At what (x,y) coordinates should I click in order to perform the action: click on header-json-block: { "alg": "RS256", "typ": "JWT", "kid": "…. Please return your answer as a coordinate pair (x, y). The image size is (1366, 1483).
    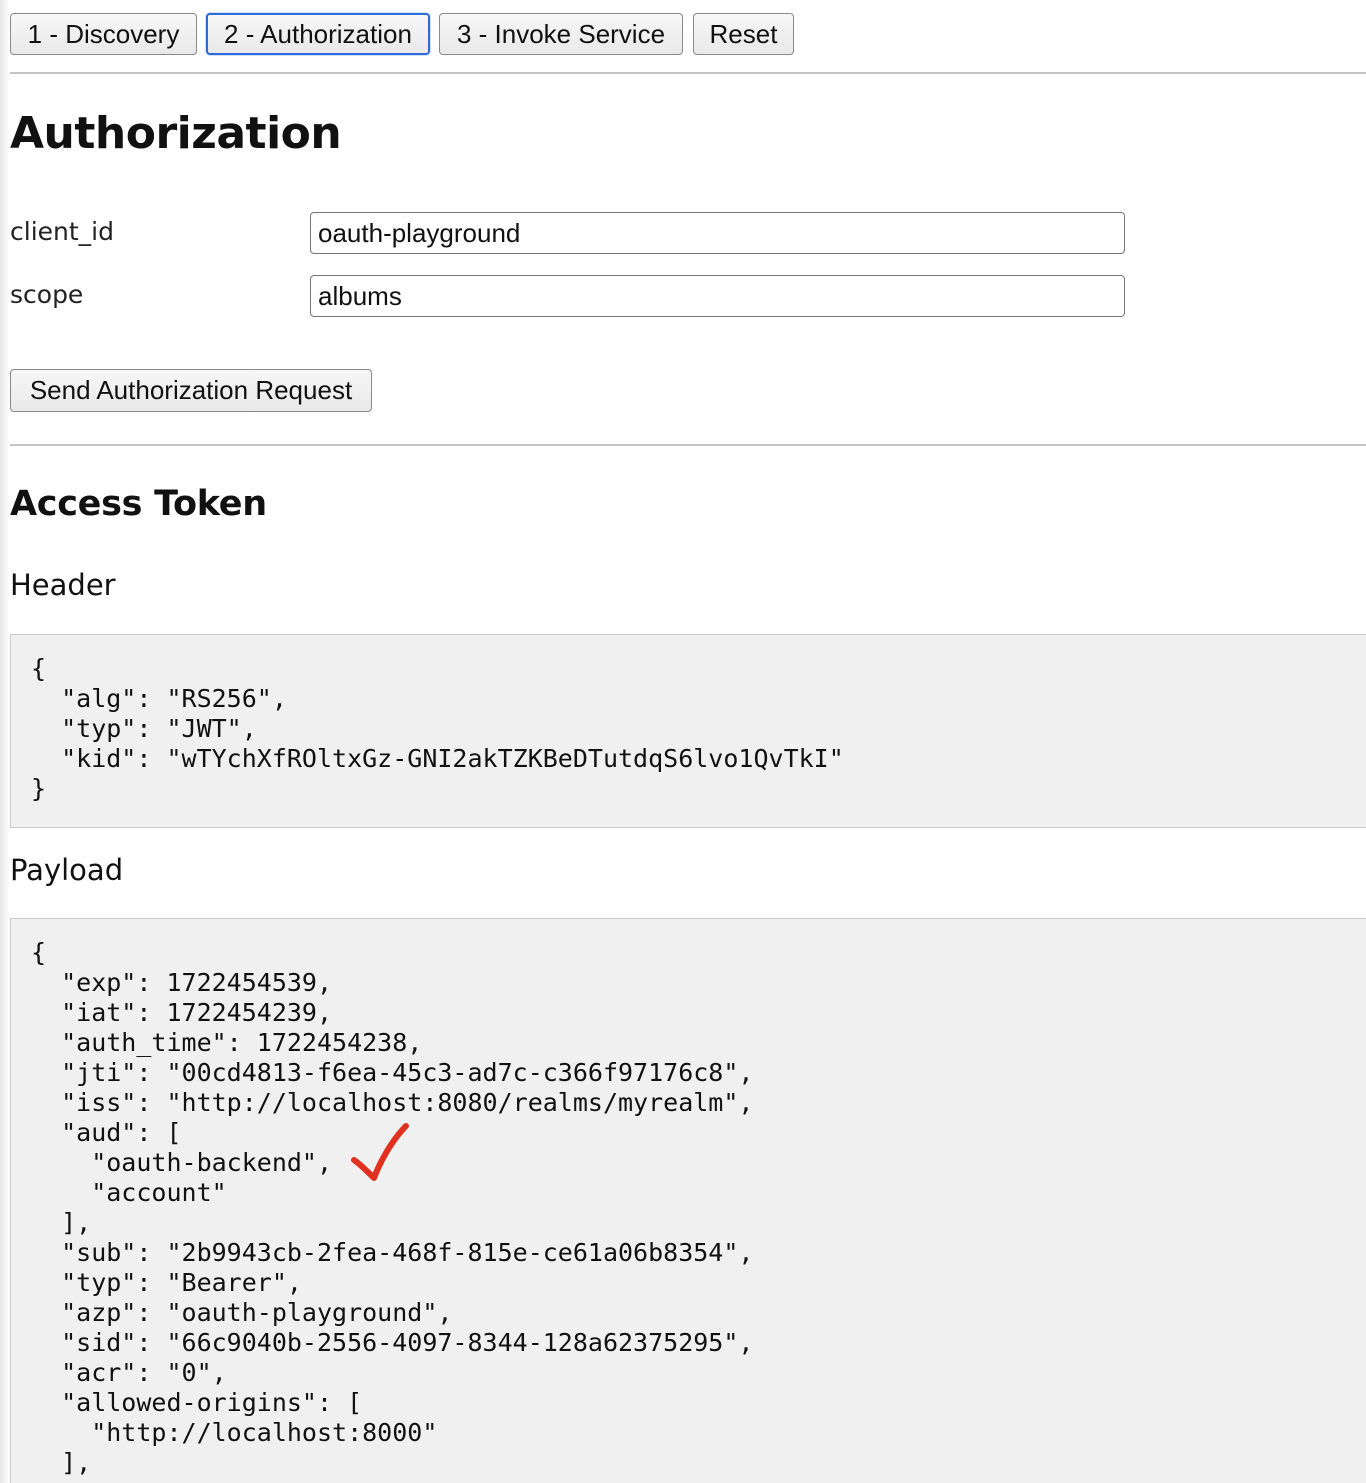
    Looking at the image, I should click on (688, 731).